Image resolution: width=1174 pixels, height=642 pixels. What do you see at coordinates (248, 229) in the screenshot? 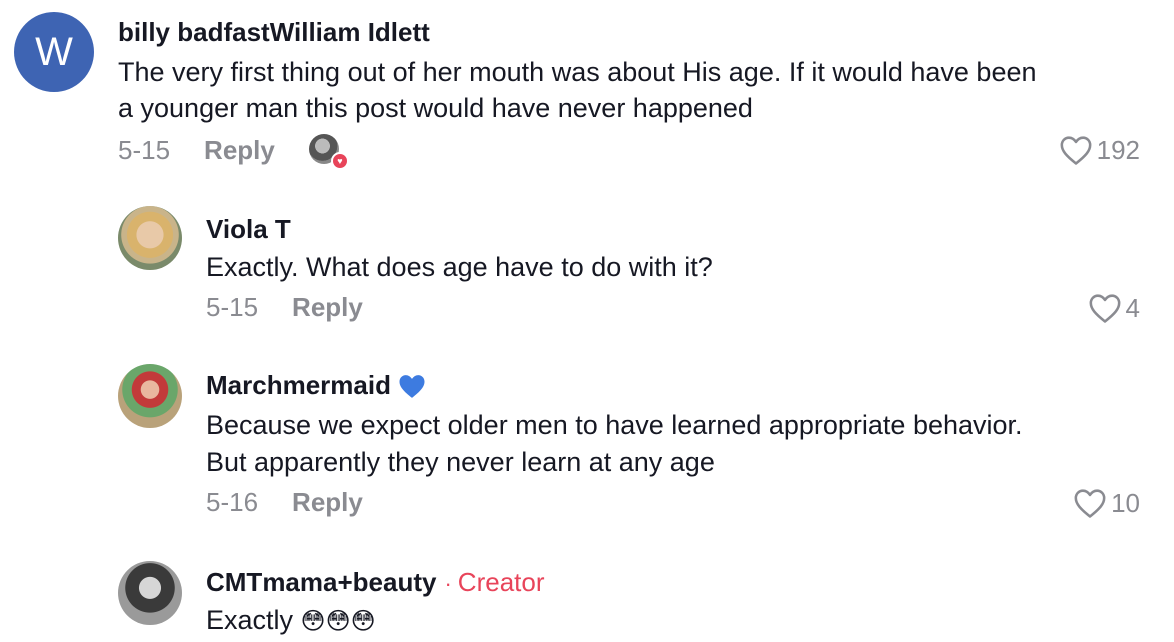
I see `comment-author: Viola T` at bounding box center [248, 229].